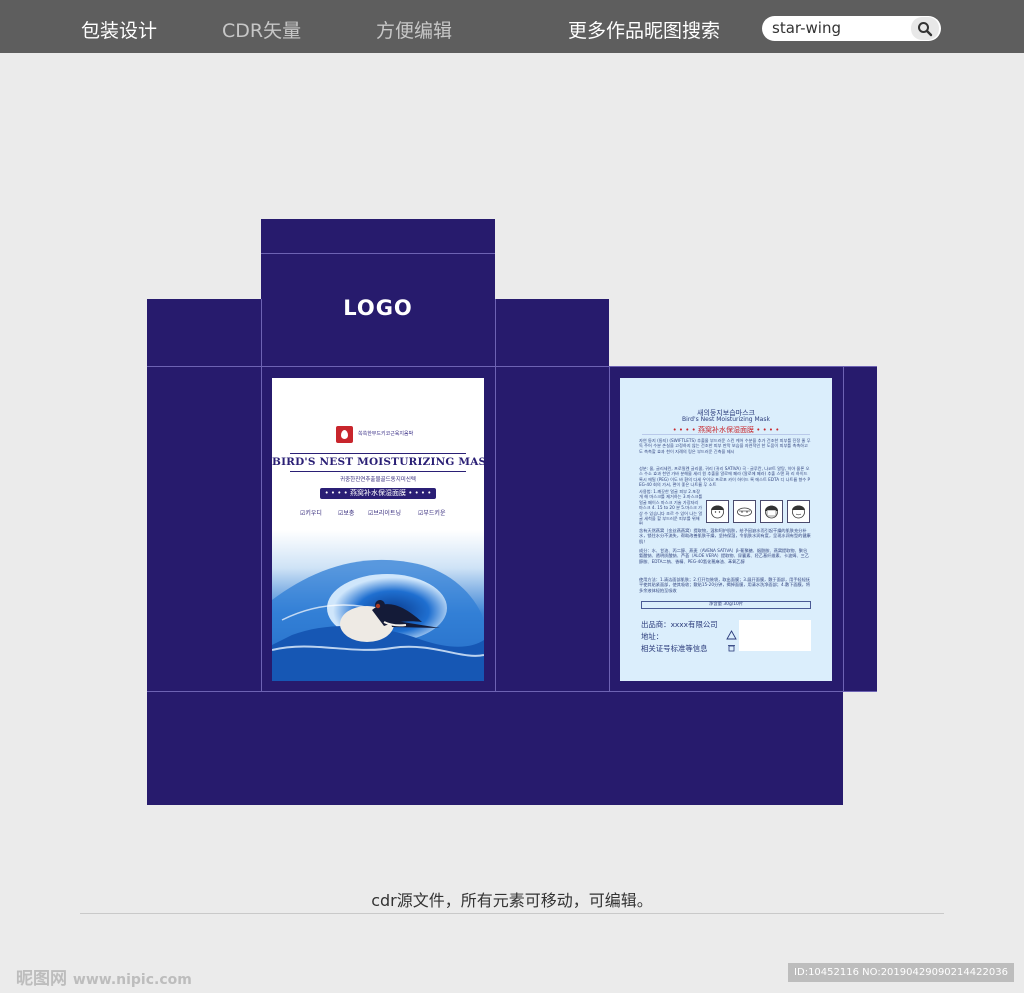 This screenshot has width=1024, height=993. I want to click on barcode-area, so click(775, 635).